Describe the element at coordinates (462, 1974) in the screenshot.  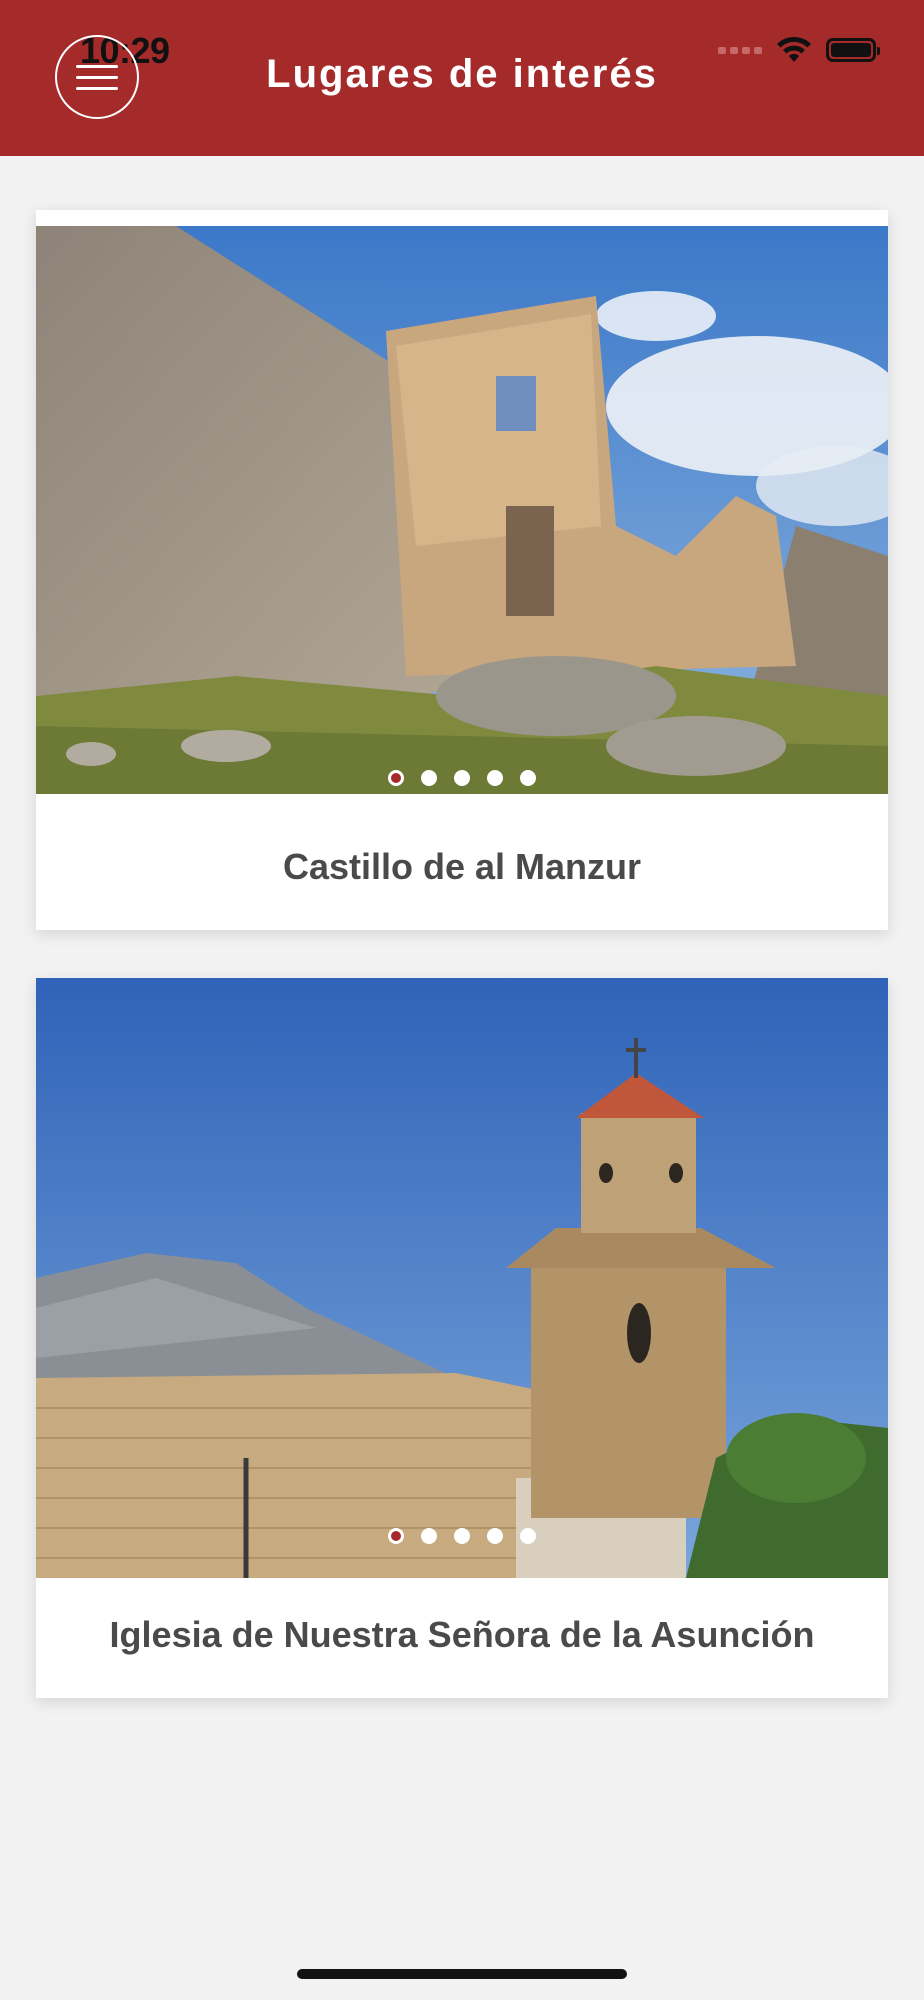
I see `home-indicator` at that location.